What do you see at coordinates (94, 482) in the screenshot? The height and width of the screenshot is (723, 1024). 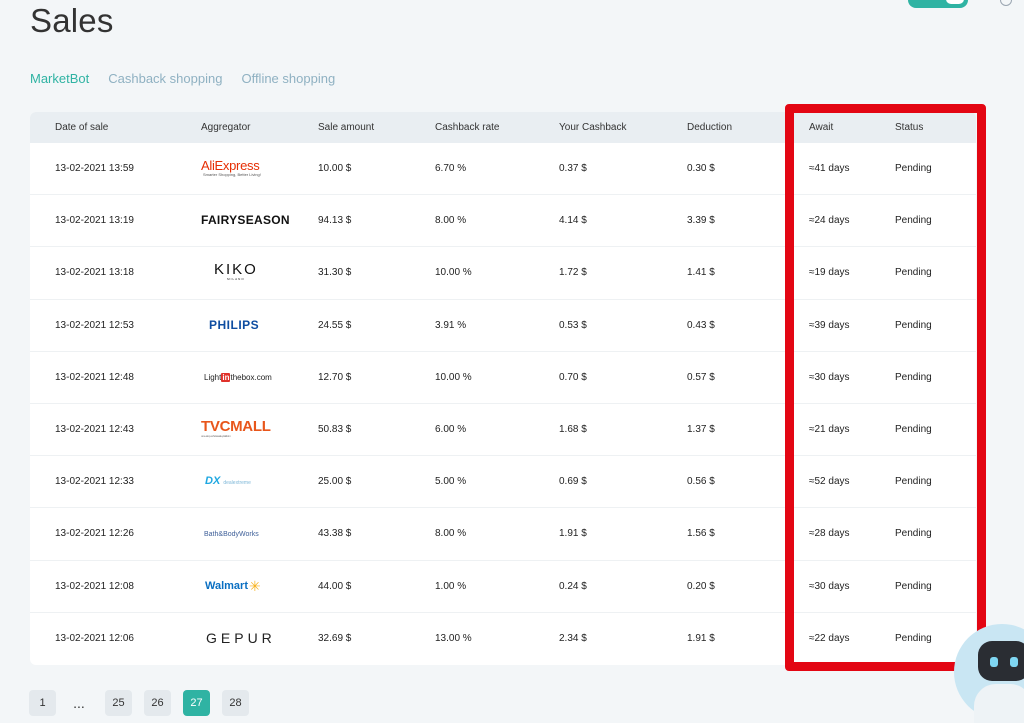 I see `cell-date: 13-02-2021 12:33` at bounding box center [94, 482].